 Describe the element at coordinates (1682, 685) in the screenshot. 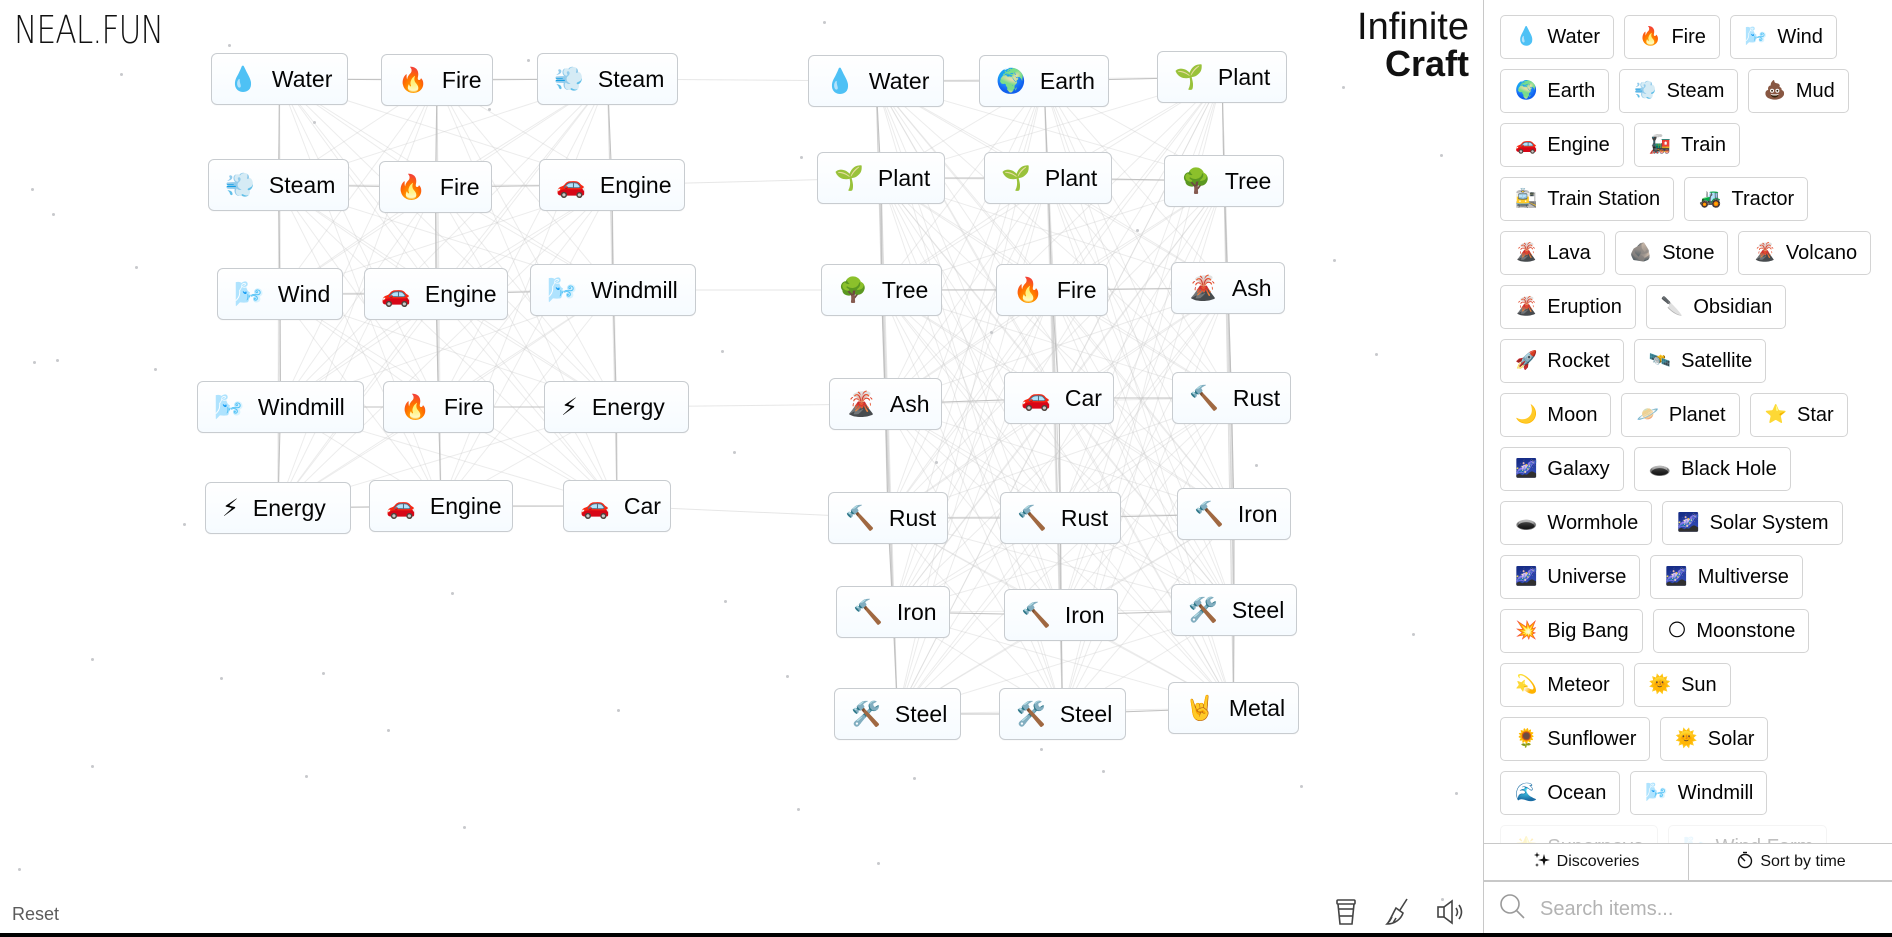

I see `sidebar-item-sun: 🌞 Sun` at that location.